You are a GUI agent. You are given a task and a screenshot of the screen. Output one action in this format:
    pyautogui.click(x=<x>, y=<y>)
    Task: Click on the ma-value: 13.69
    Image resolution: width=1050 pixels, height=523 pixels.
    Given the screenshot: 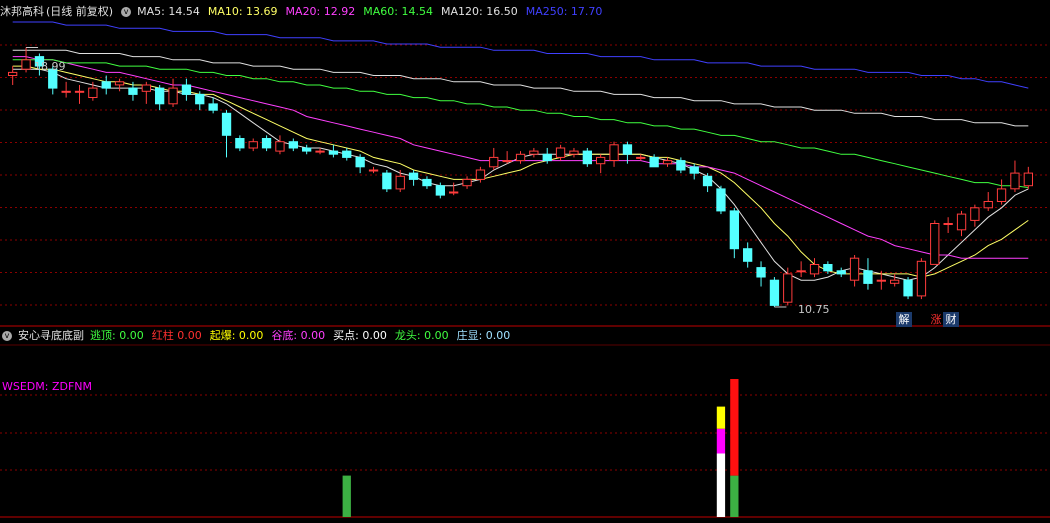 What is the action you would take?
    pyautogui.click(x=260, y=11)
    